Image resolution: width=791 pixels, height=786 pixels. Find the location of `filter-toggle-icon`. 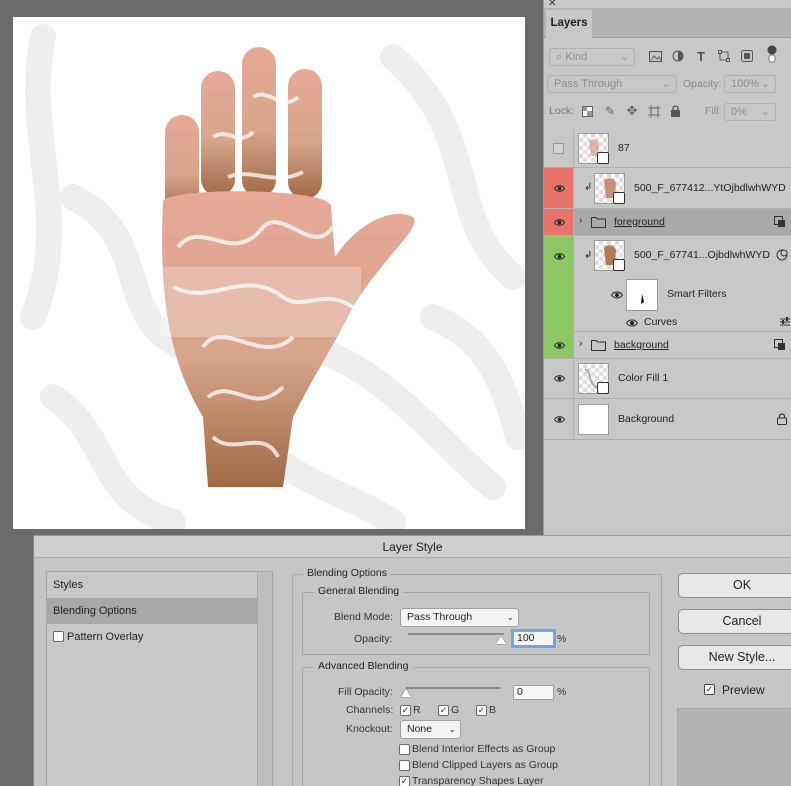

filter-toggle-icon is located at coordinates (772, 54).